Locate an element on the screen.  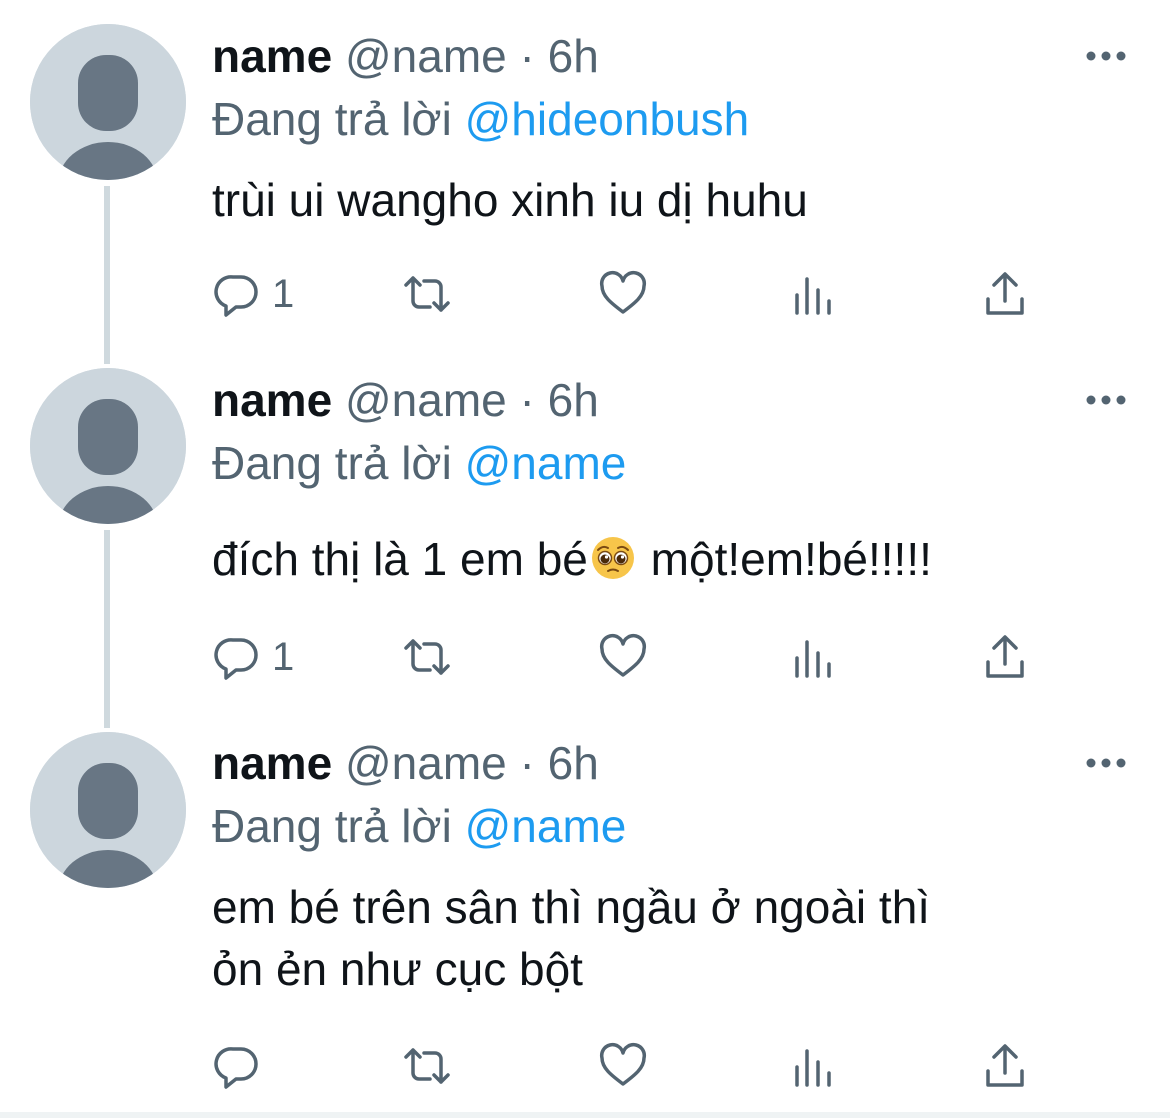
tweet-text: trùi ui wangho xinh iu dị huhu is located at coordinates (662, 200).